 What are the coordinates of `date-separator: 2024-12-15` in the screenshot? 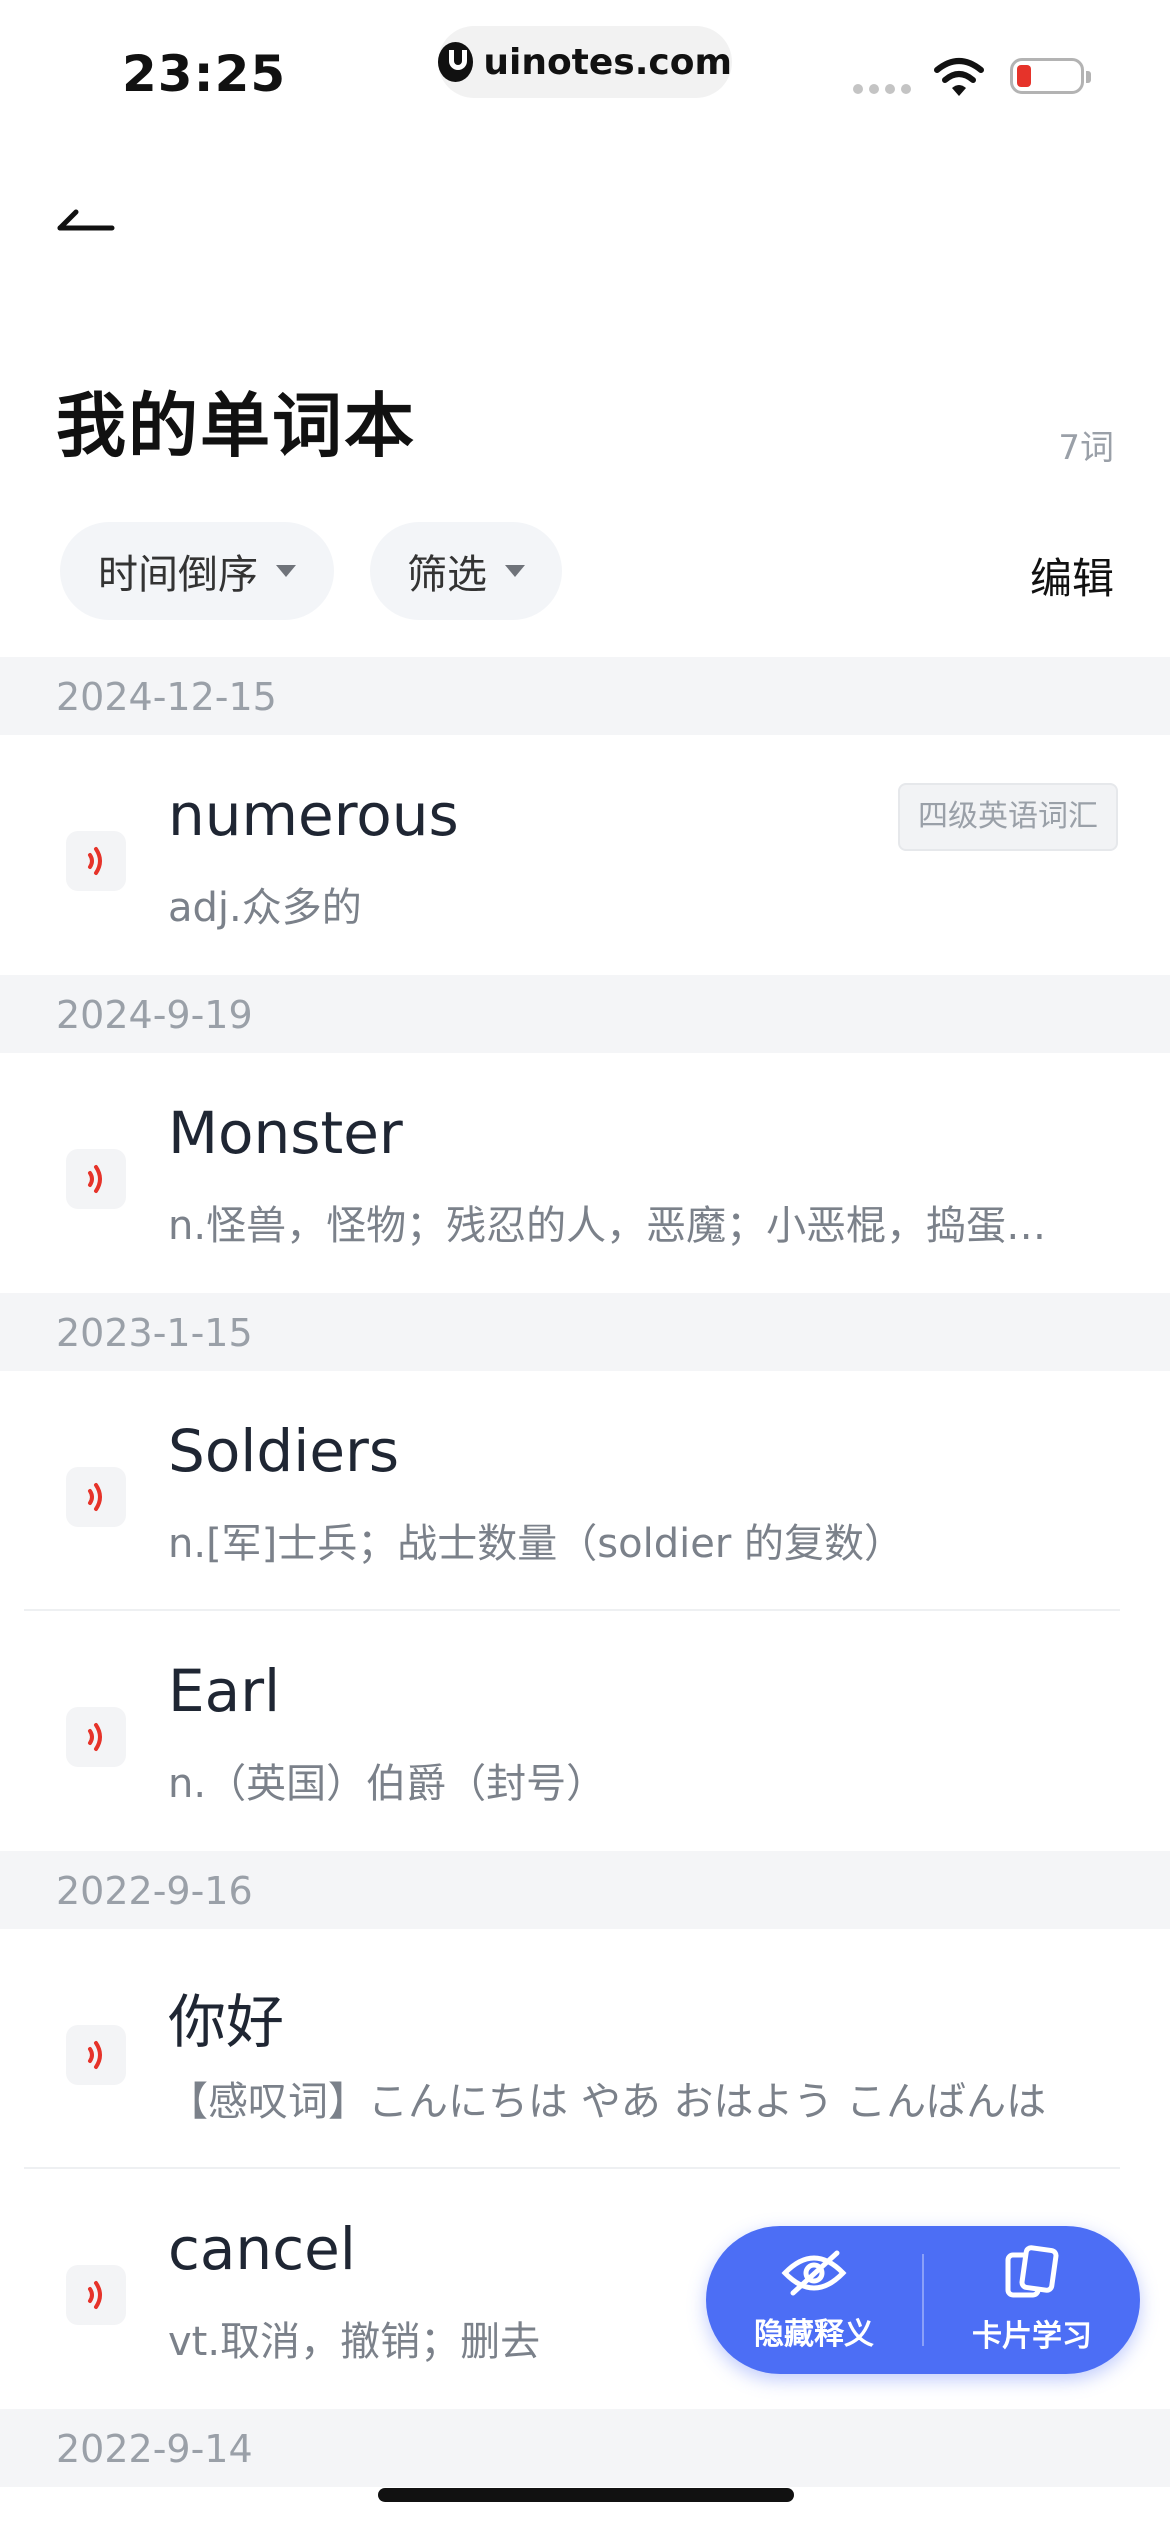 It's located at (585, 696).